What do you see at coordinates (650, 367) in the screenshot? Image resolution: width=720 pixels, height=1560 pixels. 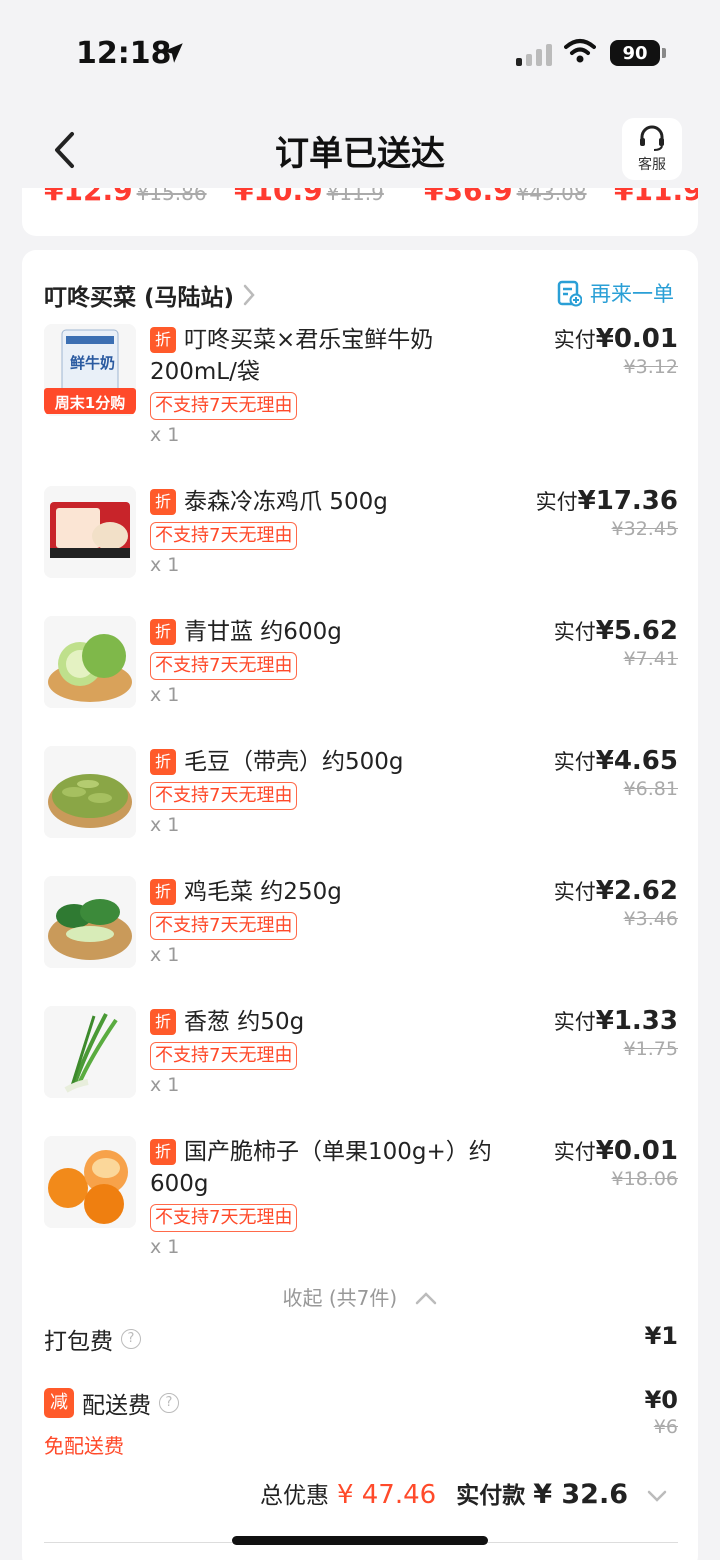 I see `original-price: ¥3.12` at bounding box center [650, 367].